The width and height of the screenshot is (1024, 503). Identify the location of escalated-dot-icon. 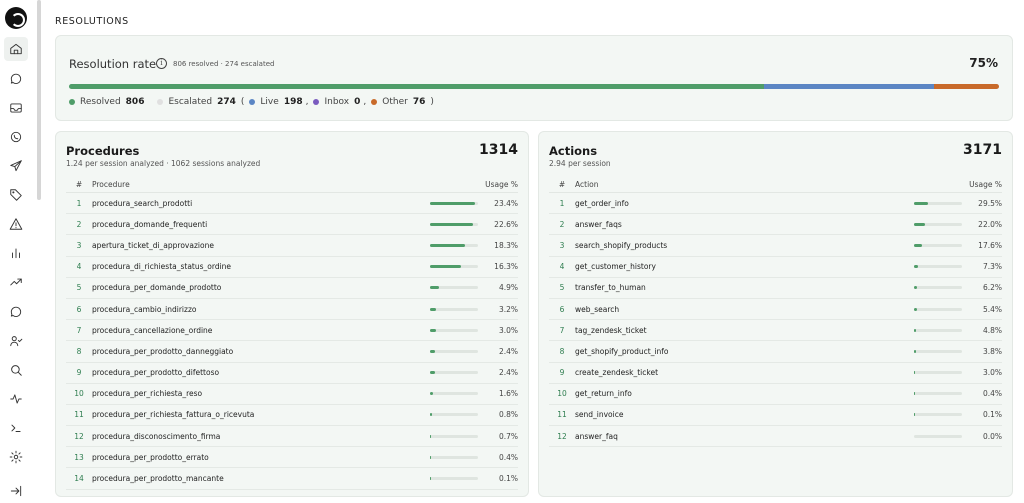
(160, 102).